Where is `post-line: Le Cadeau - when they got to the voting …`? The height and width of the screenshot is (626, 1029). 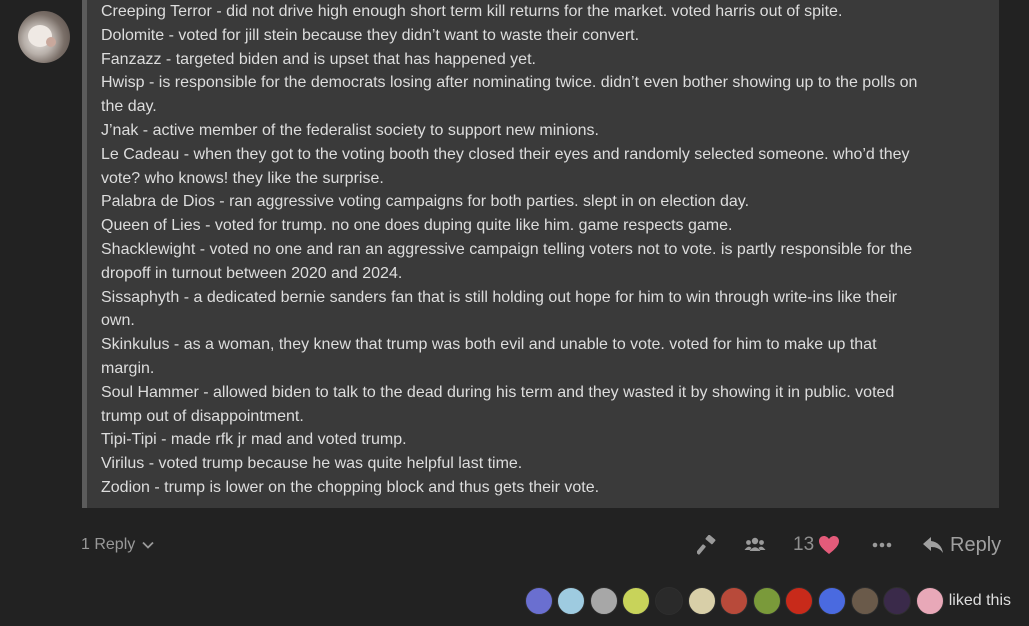 post-line: Le Cadeau - when they got to the voting … is located at coordinates (505, 154).